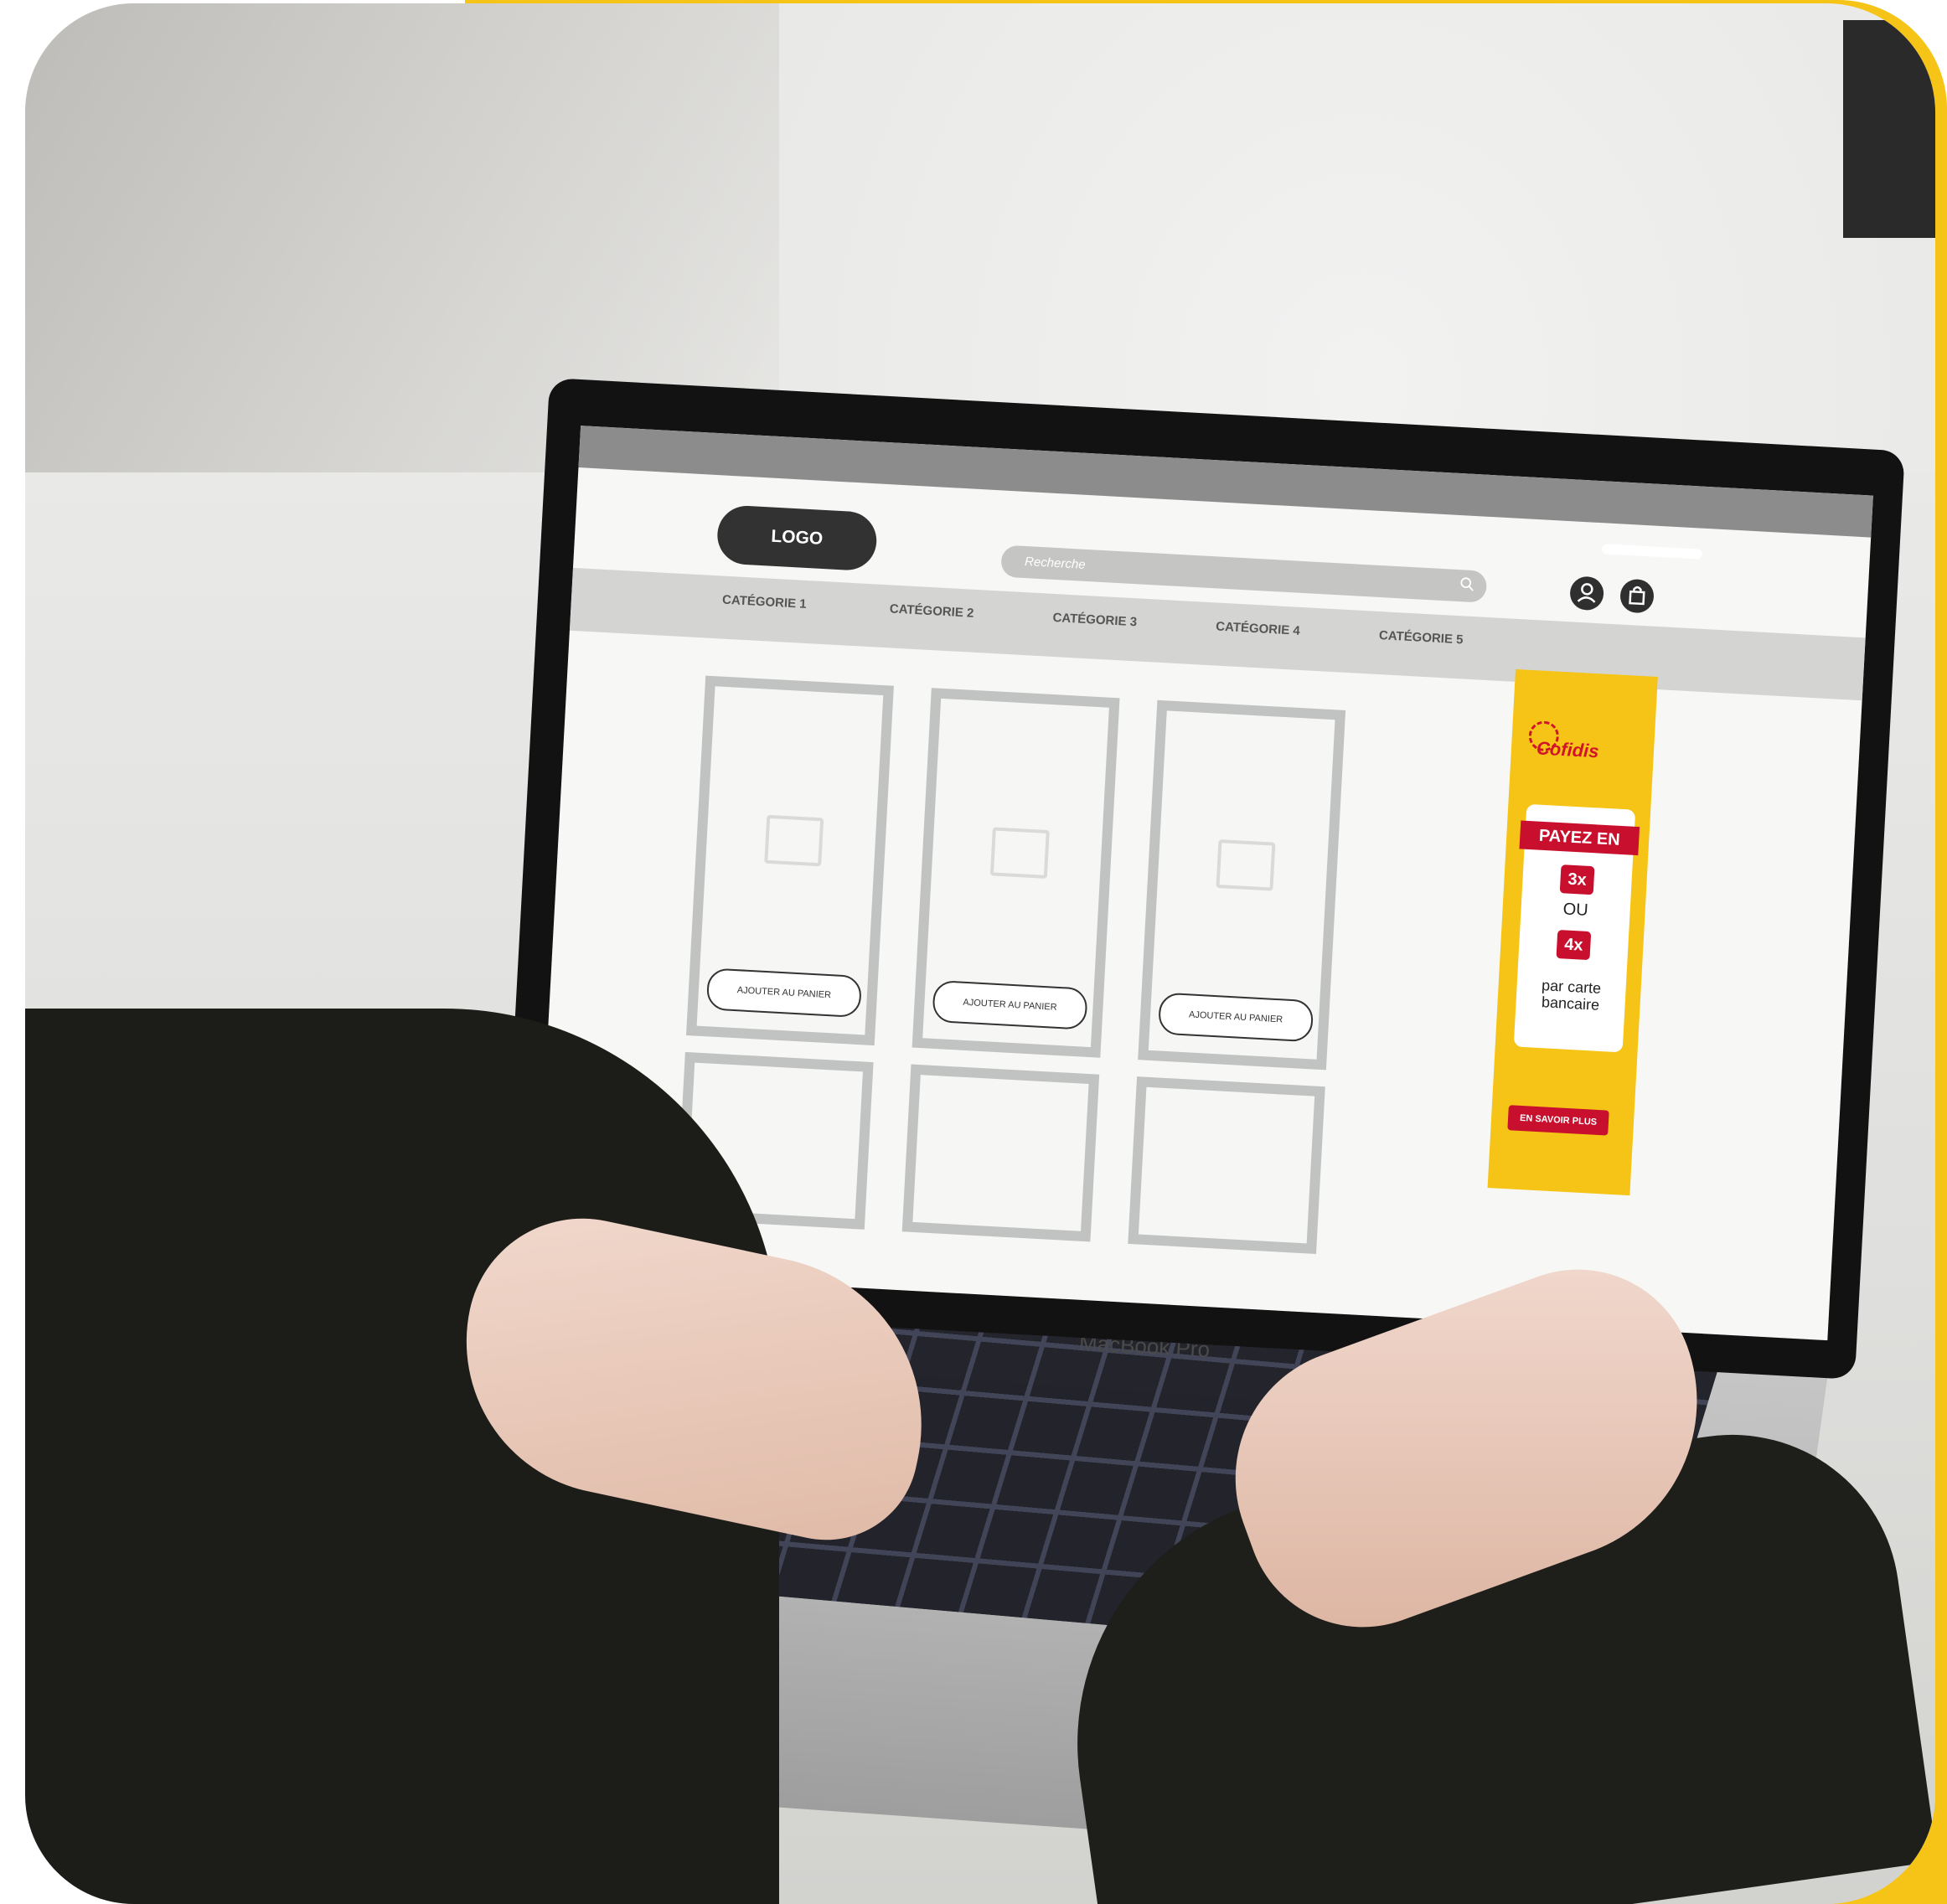  Describe the element at coordinates (1572, 995) in the screenshot. I see `payment-subtext: par carte bancaire` at that location.